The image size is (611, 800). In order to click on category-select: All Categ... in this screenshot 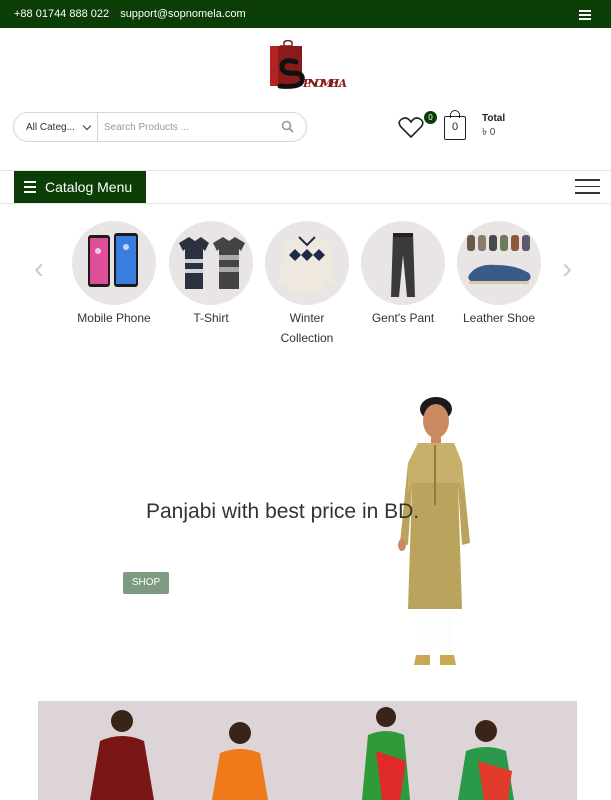, I will do `click(56, 127)`.